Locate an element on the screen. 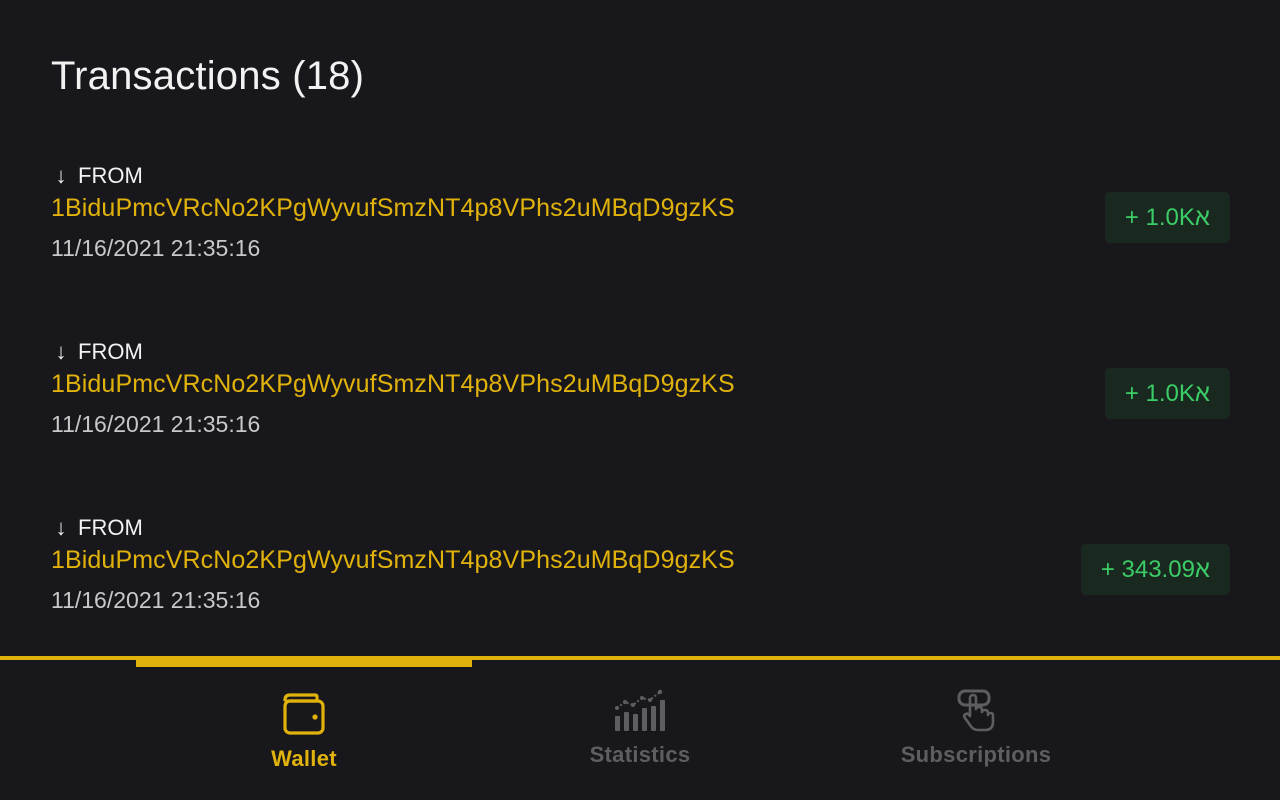 Image resolution: width=1280 pixels, height=800 pixels. nav-label-wallet: Wallet is located at coordinates (304, 758).